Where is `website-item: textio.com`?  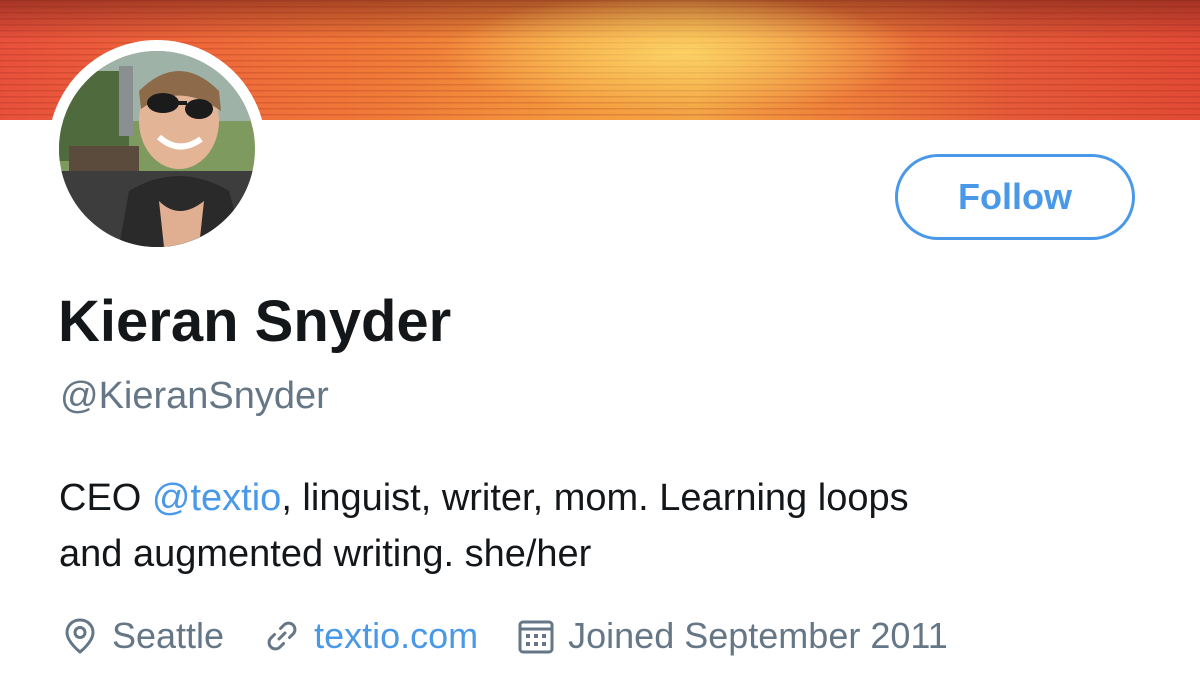 website-item: textio.com is located at coordinates (370, 636).